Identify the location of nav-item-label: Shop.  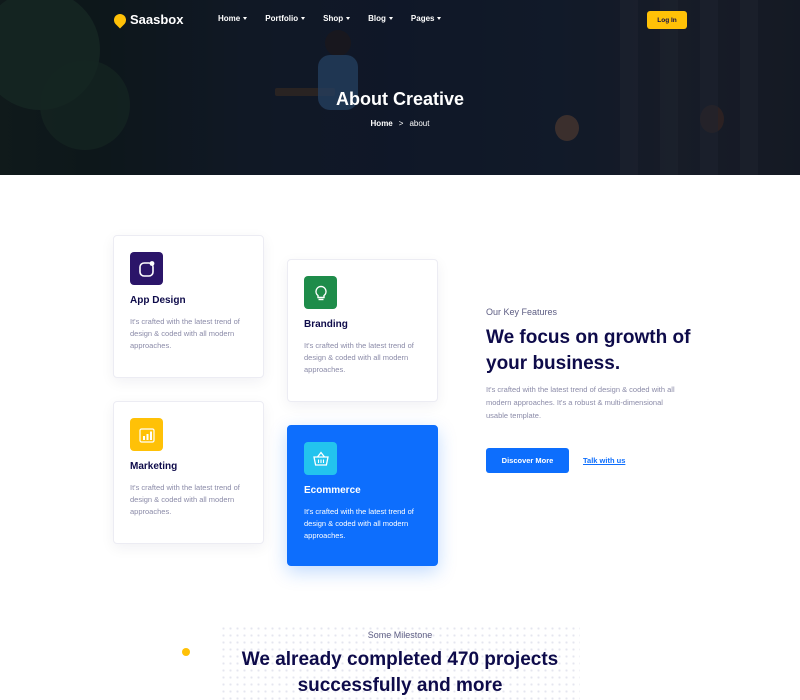
(333, 18).